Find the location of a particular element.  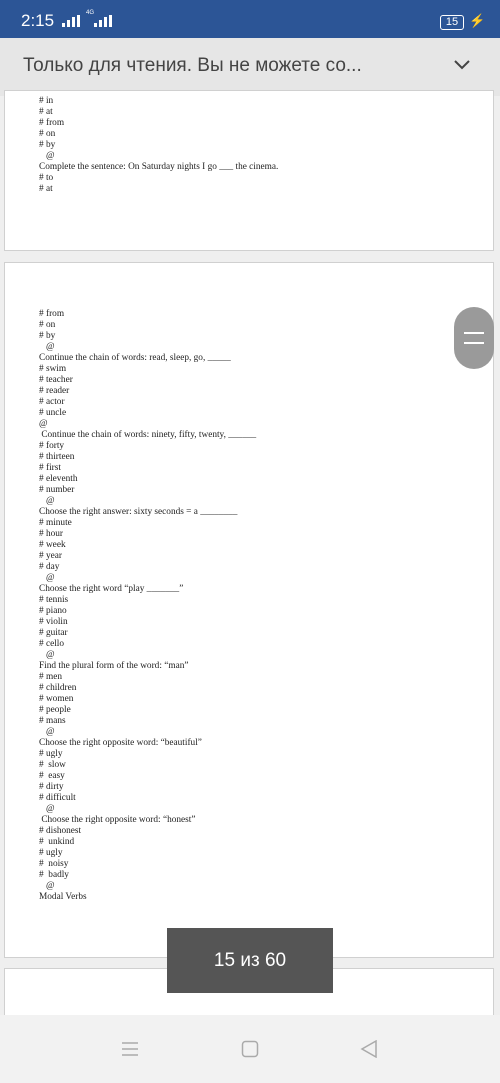

text-line: # women is located at coordinates (56, 699).